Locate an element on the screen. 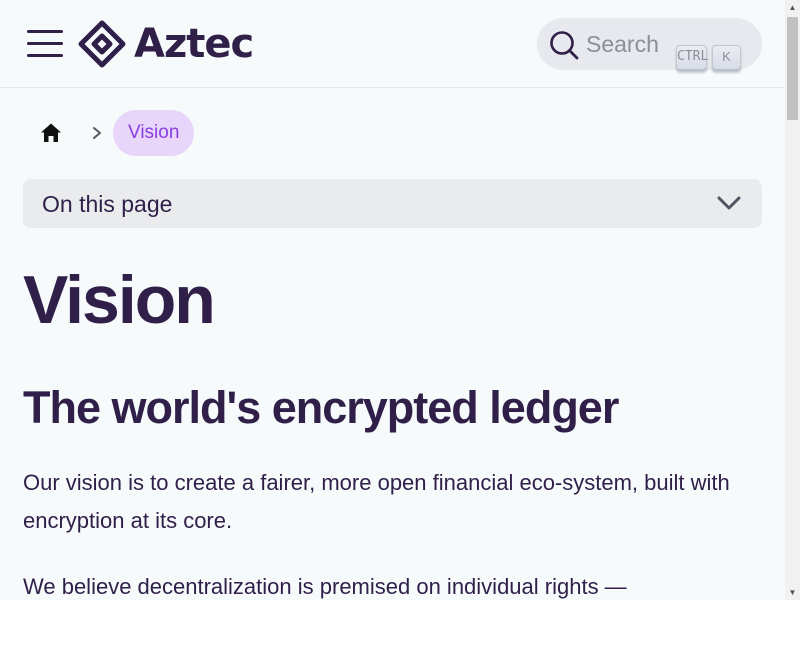 The image size is (800, 652). breadcrumb: Vision is located at coordinates (173, 133).